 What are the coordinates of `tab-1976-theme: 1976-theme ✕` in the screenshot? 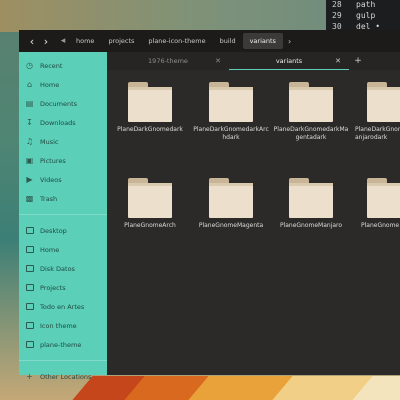 It's located at (168, 61).